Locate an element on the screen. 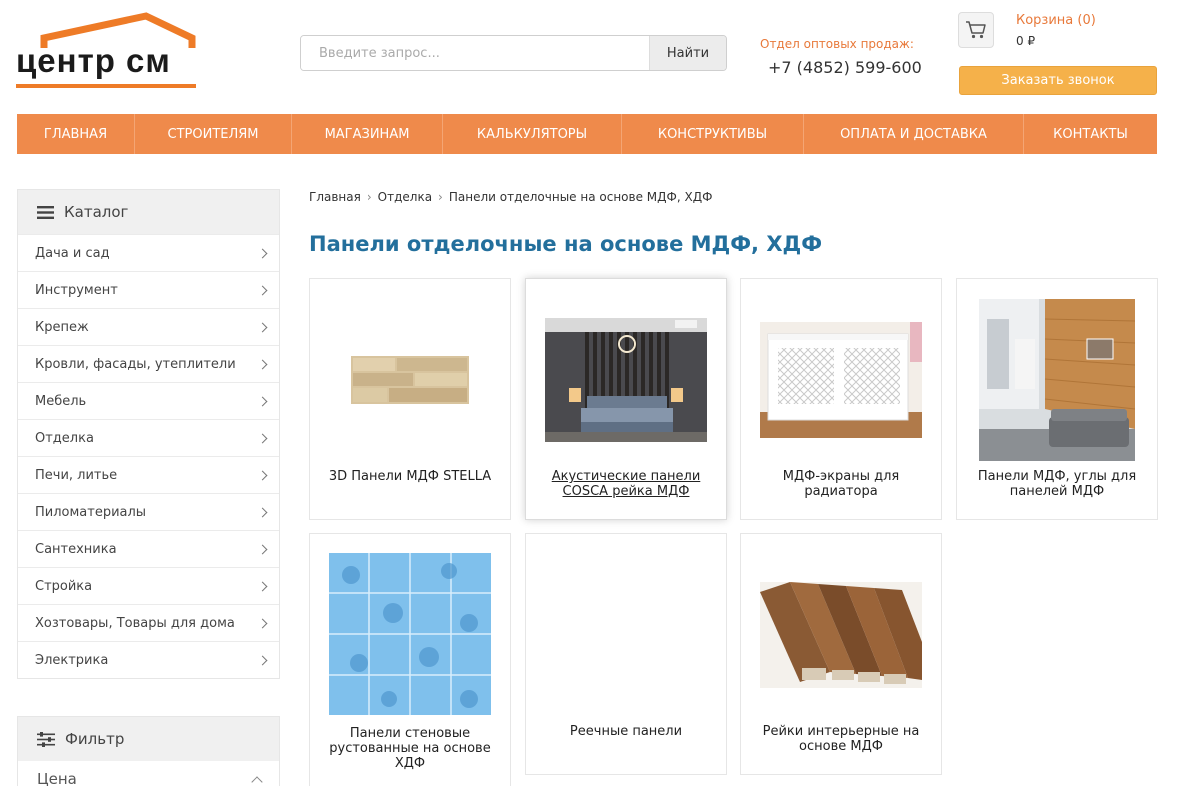 This screenshot has width=1200, height=786. breadcrumb-current: Панели отделочные на основе МДФ, ХДФ is located at coordinates (580, 197).